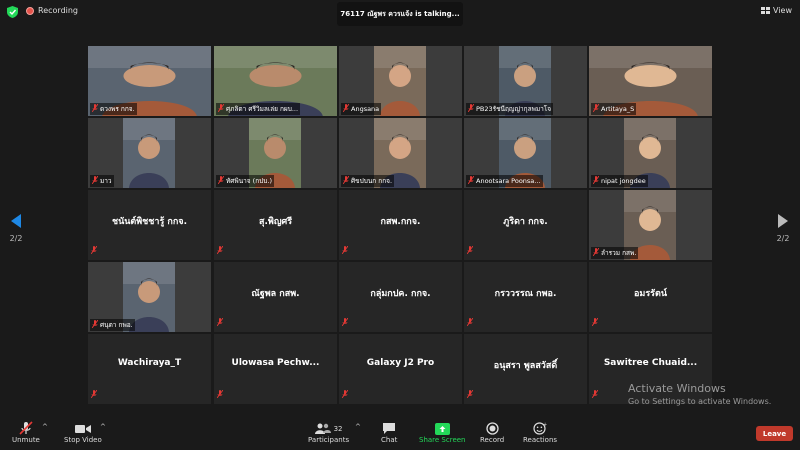  Describe the element at coordinates (623, 181) in the screenshot. I see `participant-name: nipat jongdee` at that location.